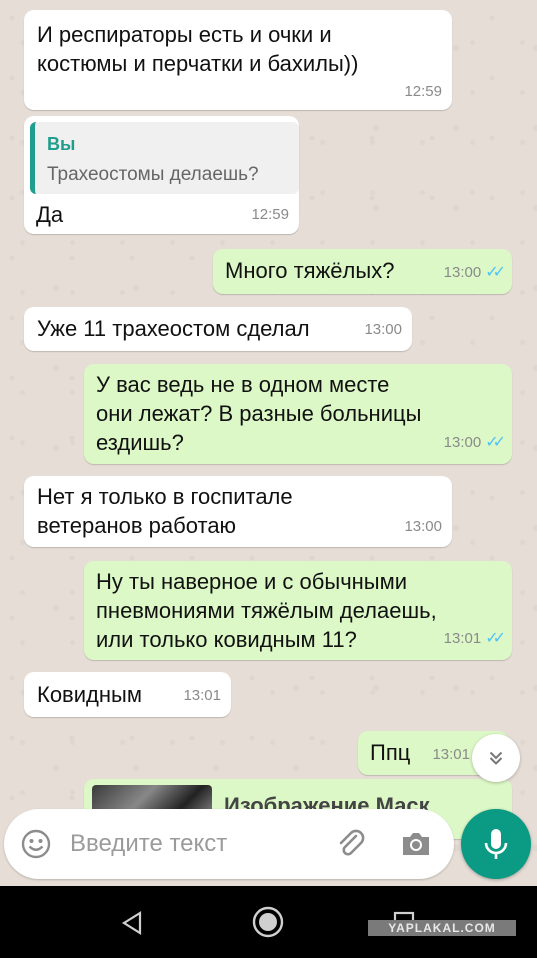 This screenshot has width=537, height=958. I want to click on home-circle-icon, so click(268, 922).